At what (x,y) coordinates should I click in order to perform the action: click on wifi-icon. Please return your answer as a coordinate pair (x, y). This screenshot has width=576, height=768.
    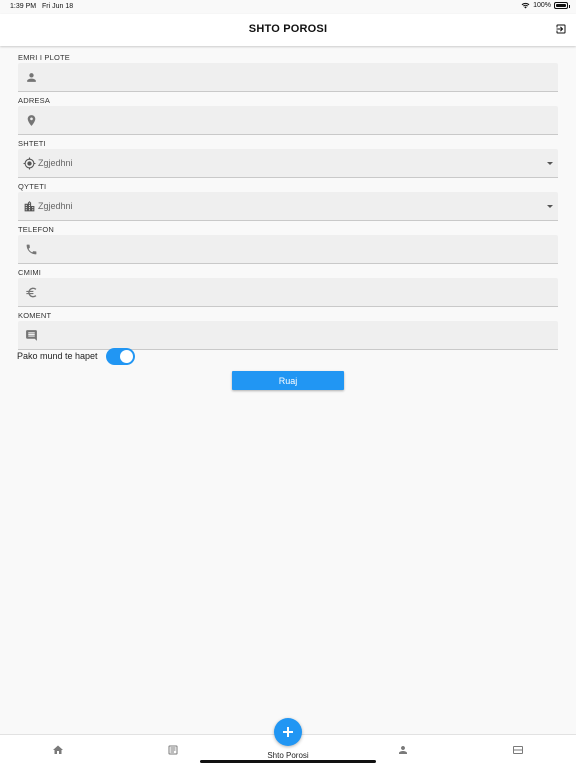
    Looking at the image, I should click on (525, 5).